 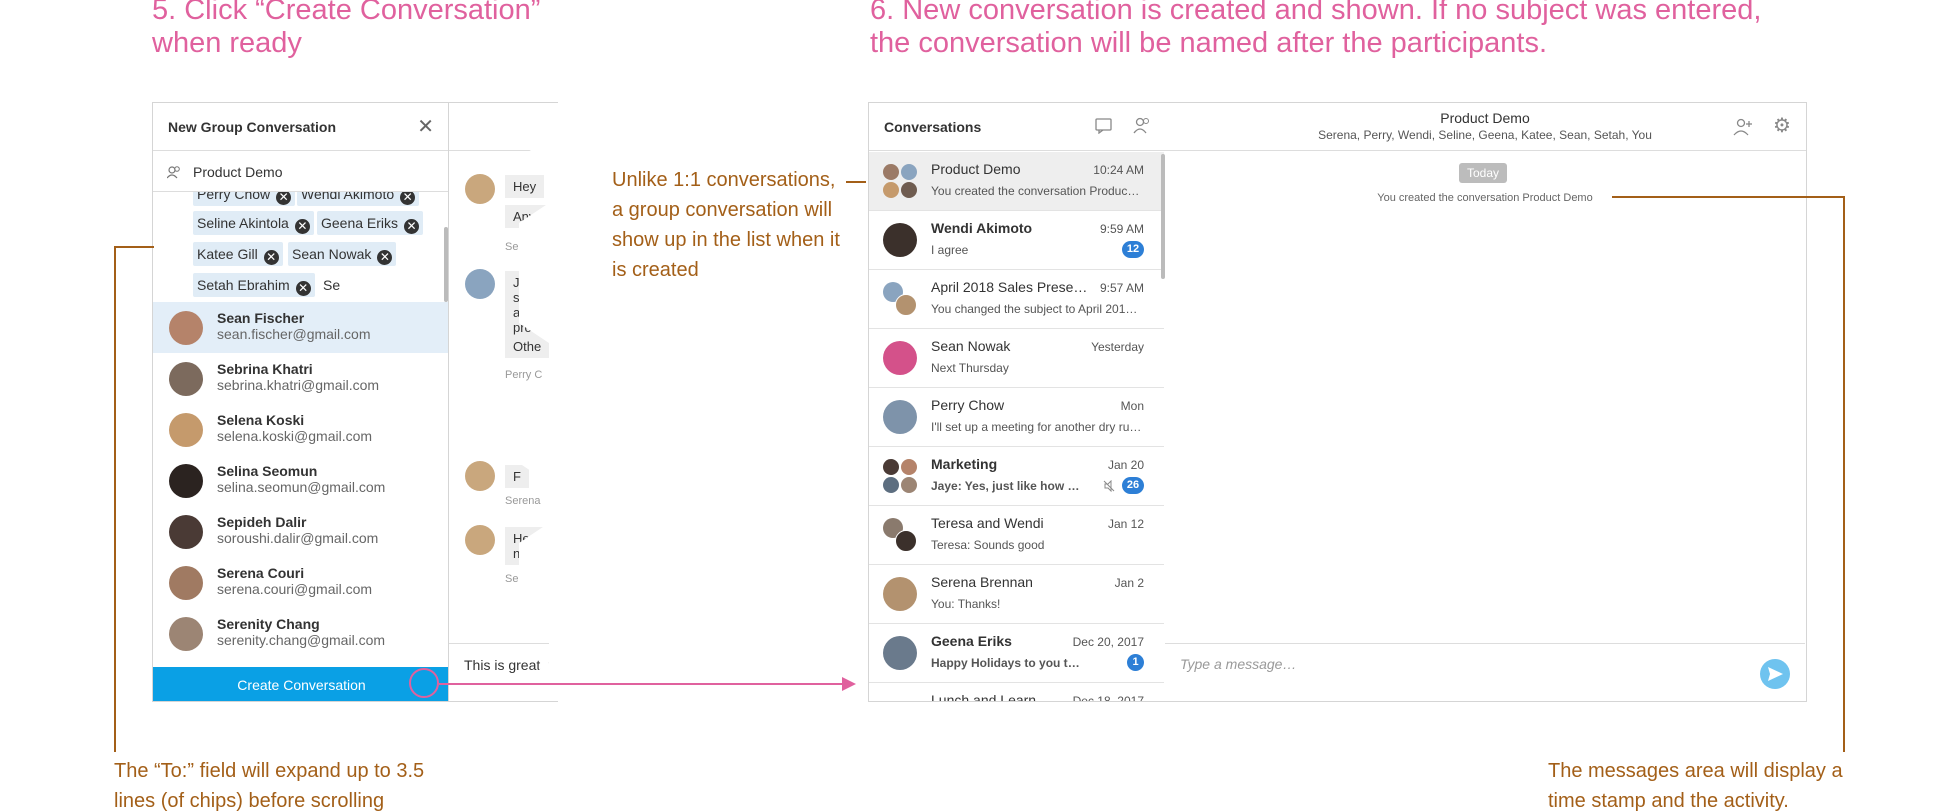 I want to click on conversation-title: Perry Chow, so click(x=968, y=405).